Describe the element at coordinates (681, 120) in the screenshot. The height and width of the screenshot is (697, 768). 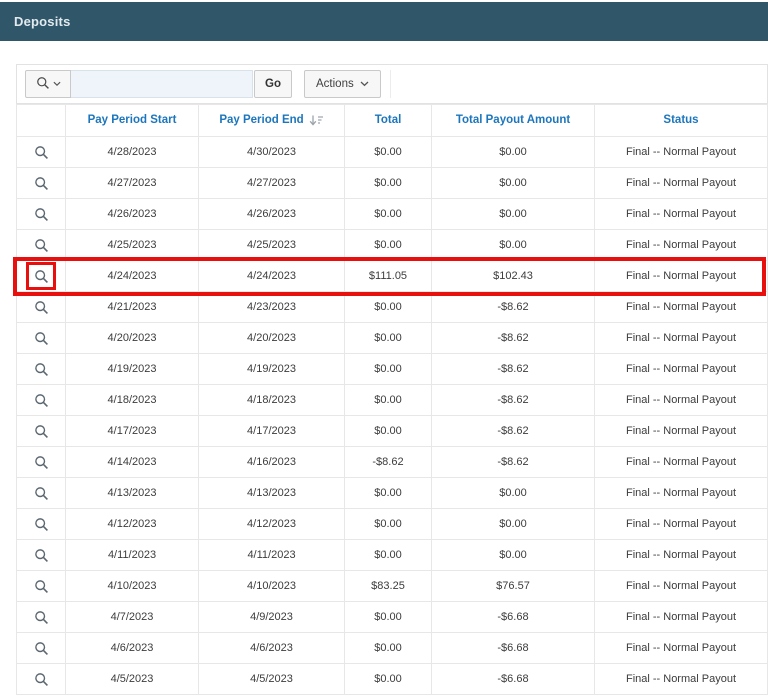
I see `column-header-status: Status` at that location.